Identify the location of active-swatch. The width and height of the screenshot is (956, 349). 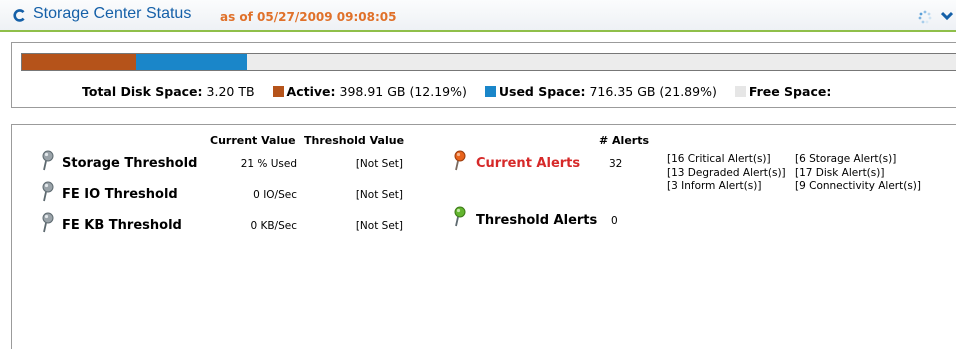
(278, 91).